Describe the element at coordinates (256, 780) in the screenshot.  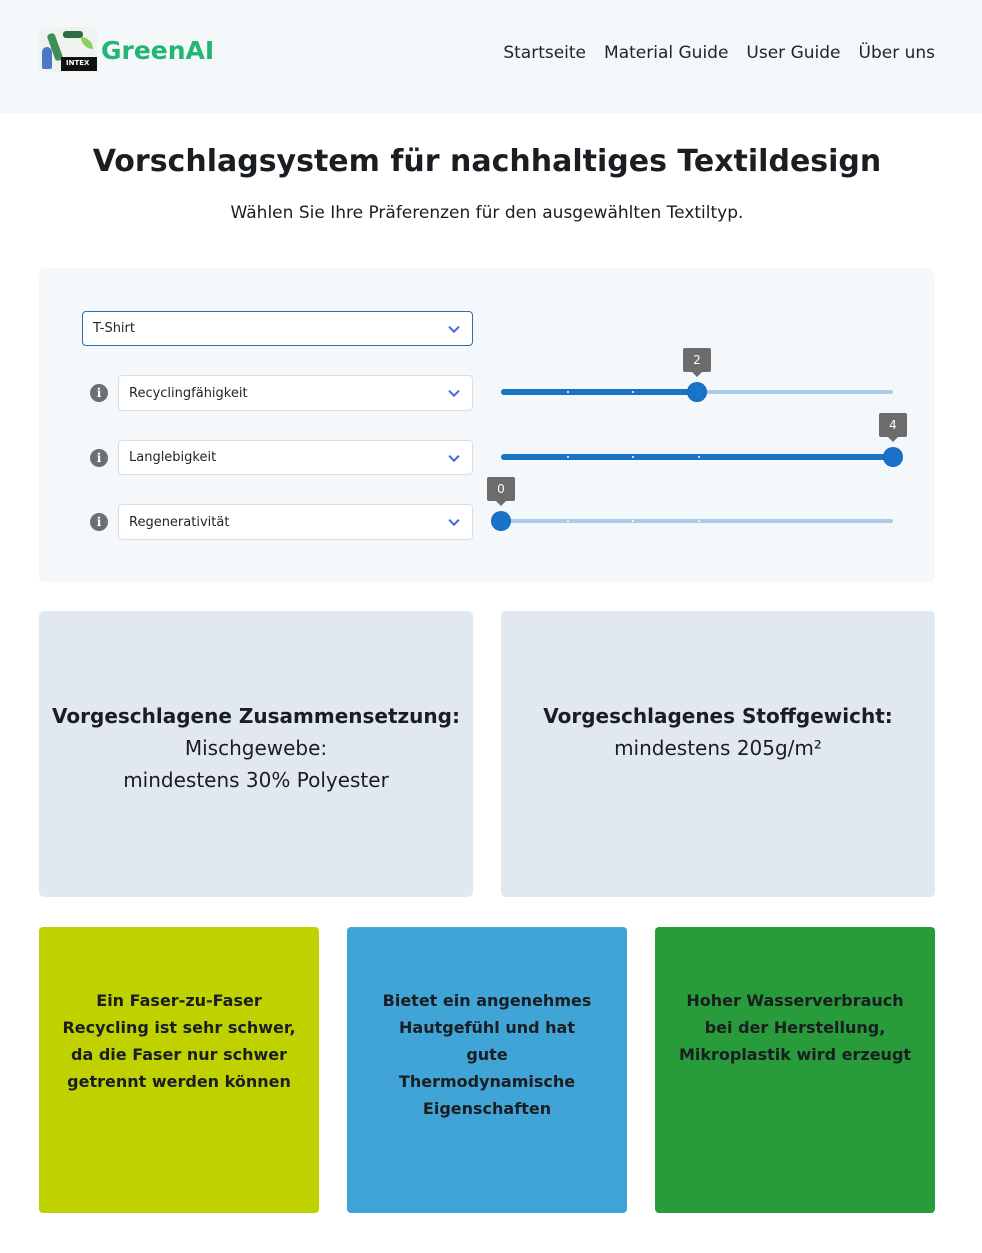
I see `composition-line2: mindestens 30% Polyester` at that location.